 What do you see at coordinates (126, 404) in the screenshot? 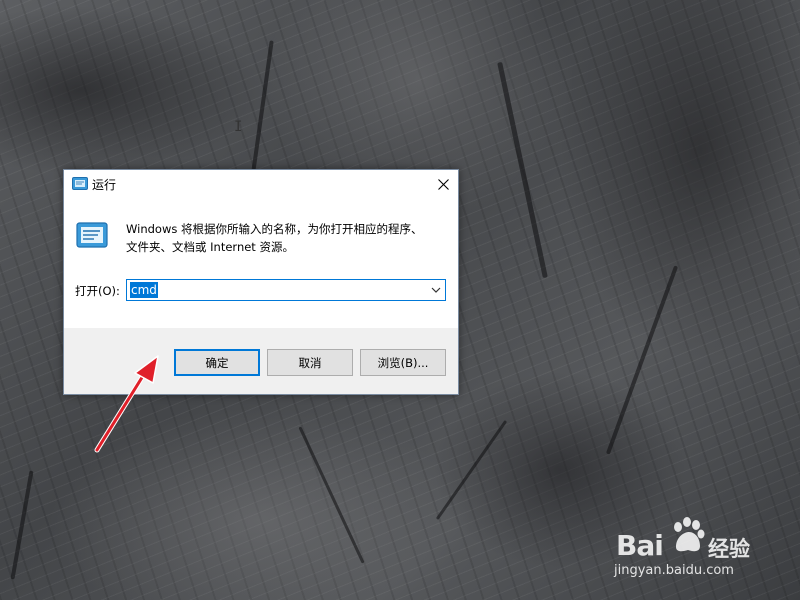
I see `red-arrow-annotation` at bounding box center [126, 404].